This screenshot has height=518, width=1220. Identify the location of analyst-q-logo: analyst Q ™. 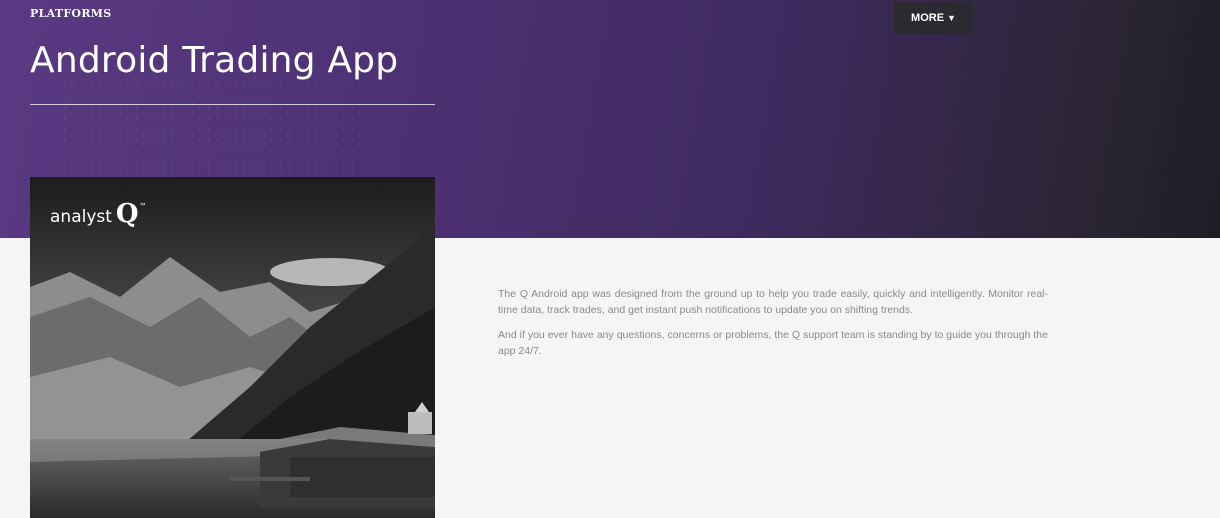
(98, 214).